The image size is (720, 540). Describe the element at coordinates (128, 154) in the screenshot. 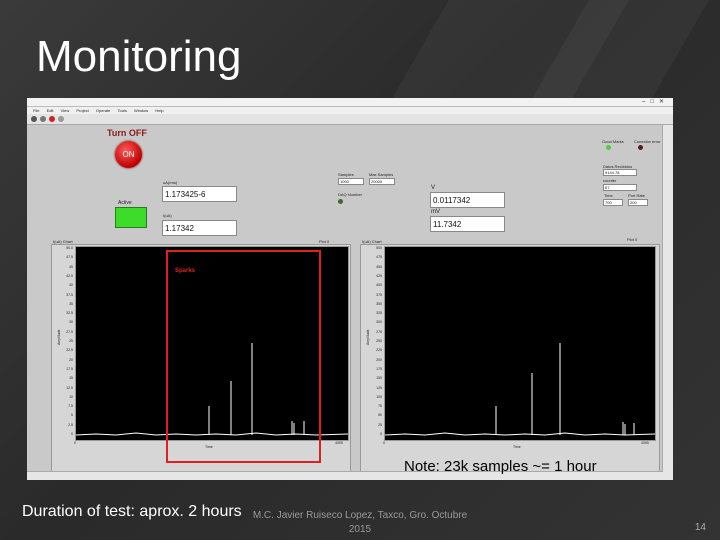

I see `on-button: ON` at that location.